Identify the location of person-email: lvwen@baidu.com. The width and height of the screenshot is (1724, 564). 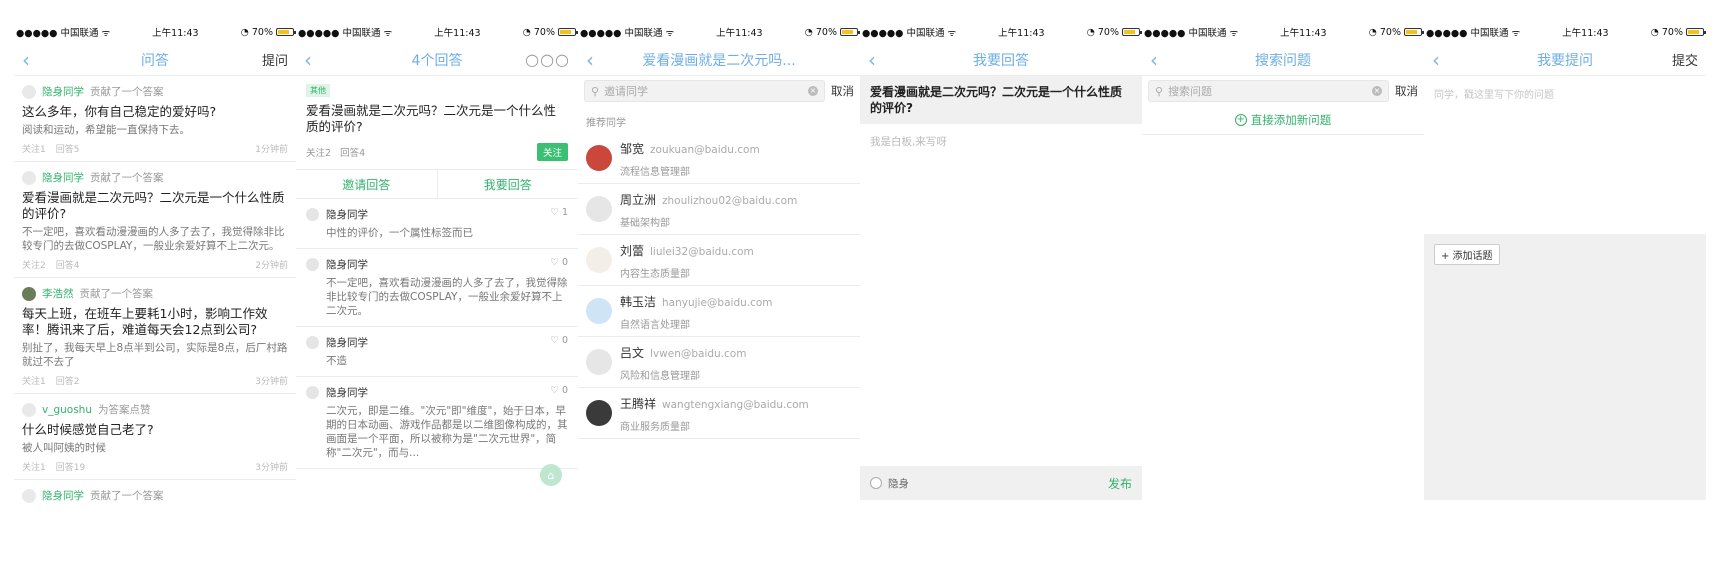
(698, 354).